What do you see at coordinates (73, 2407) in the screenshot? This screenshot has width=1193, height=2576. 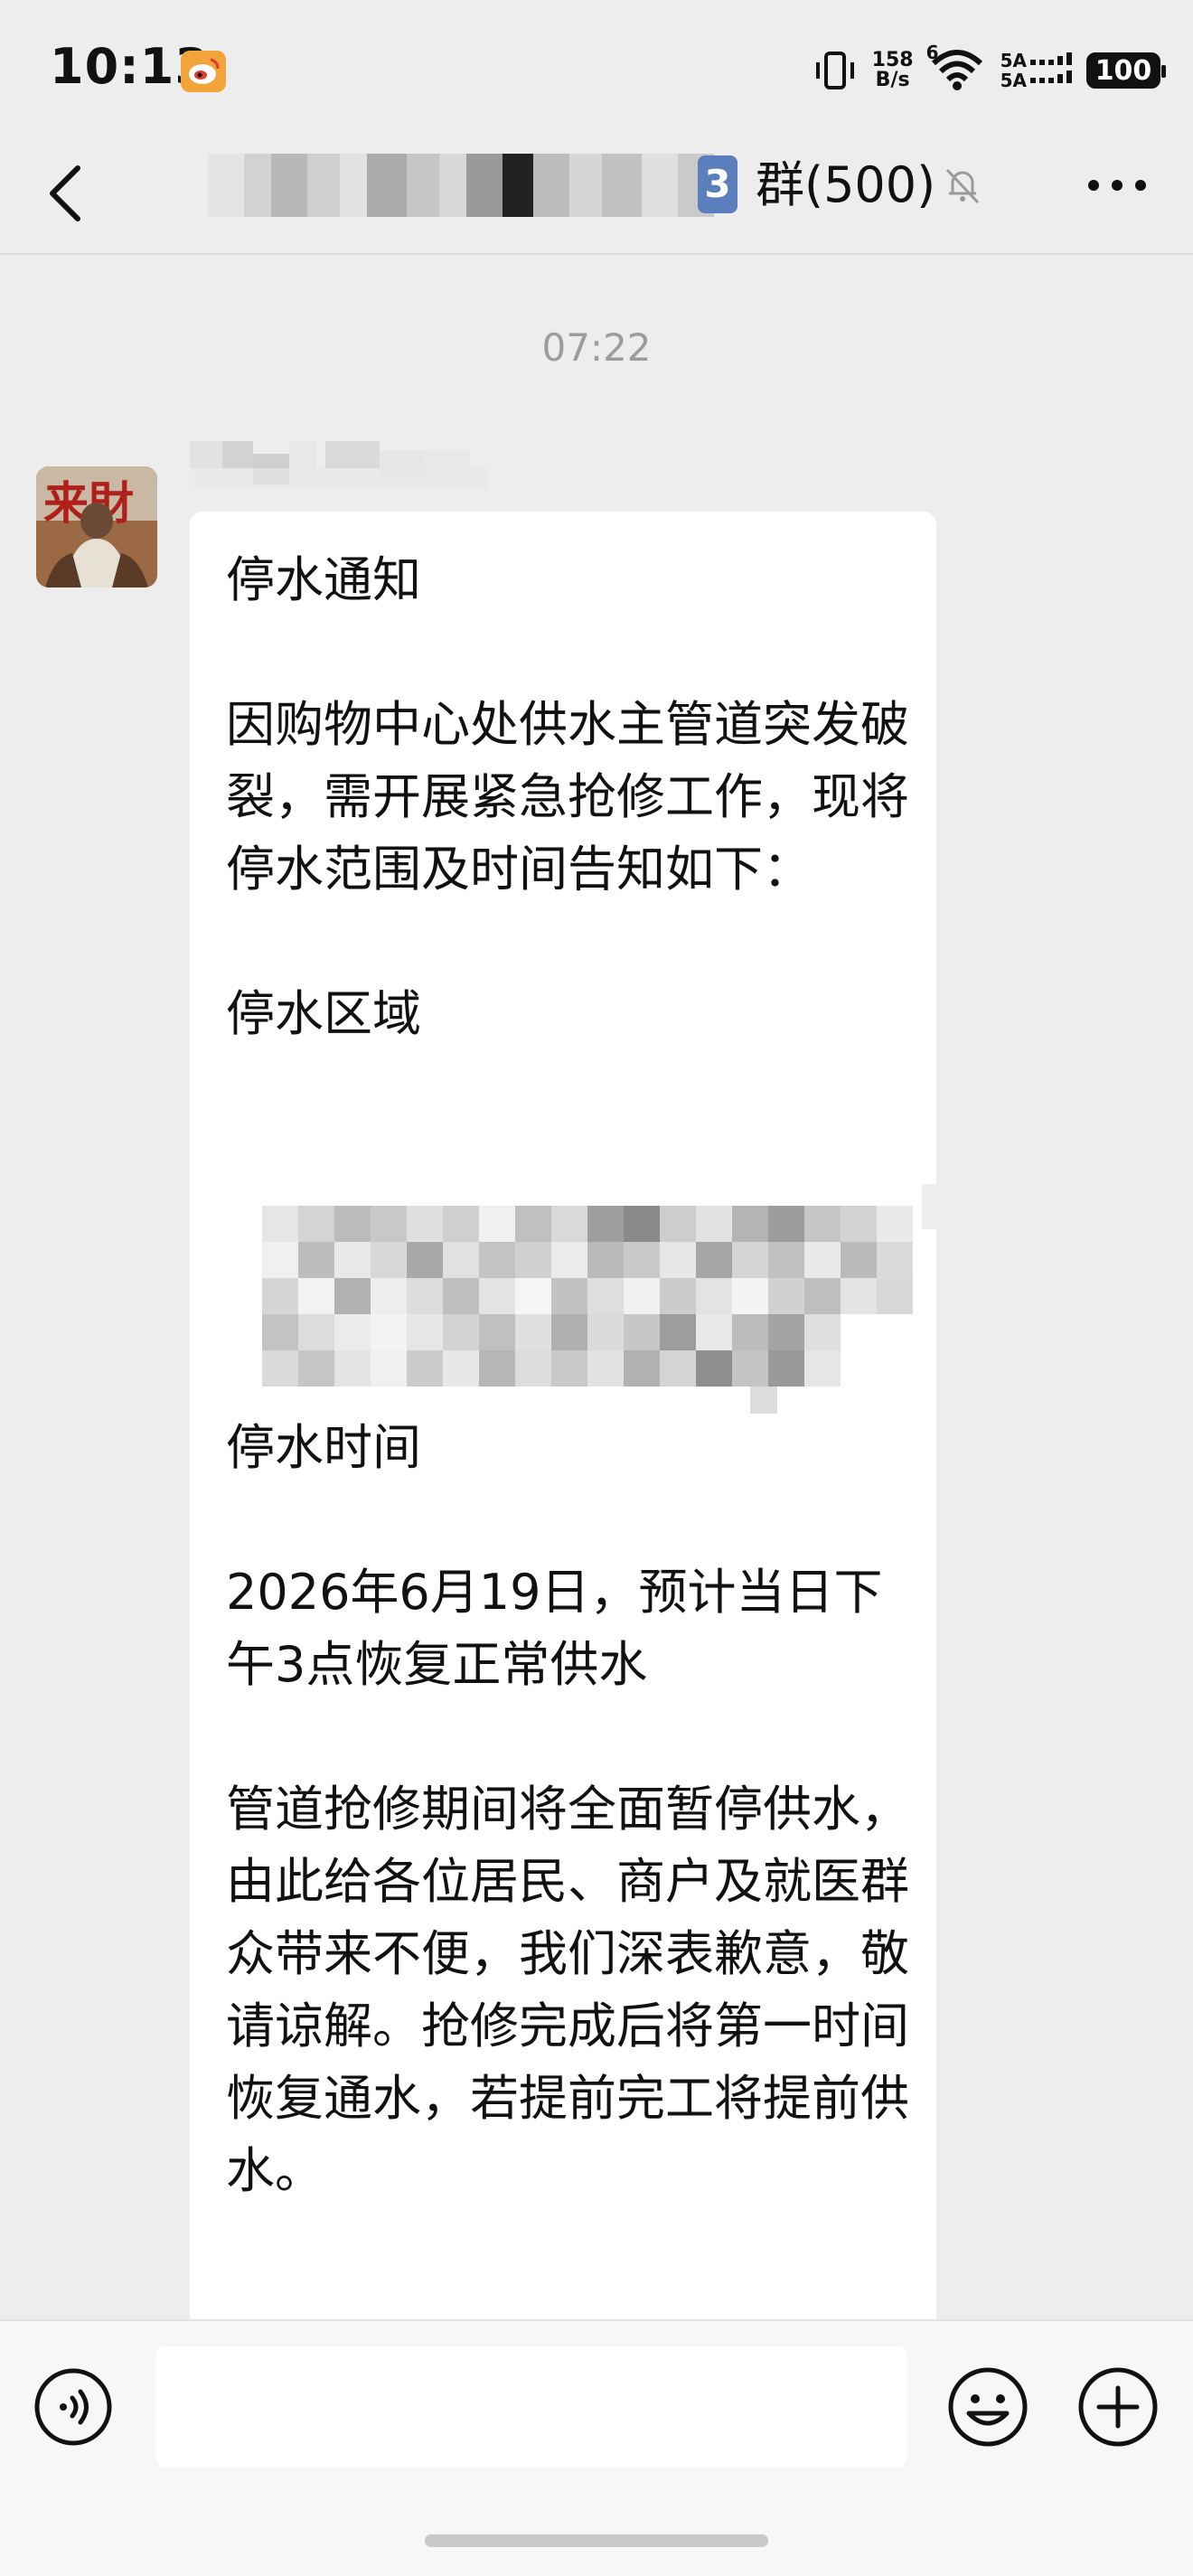 I see `voice-icon` at bounding box center [73, 2407].